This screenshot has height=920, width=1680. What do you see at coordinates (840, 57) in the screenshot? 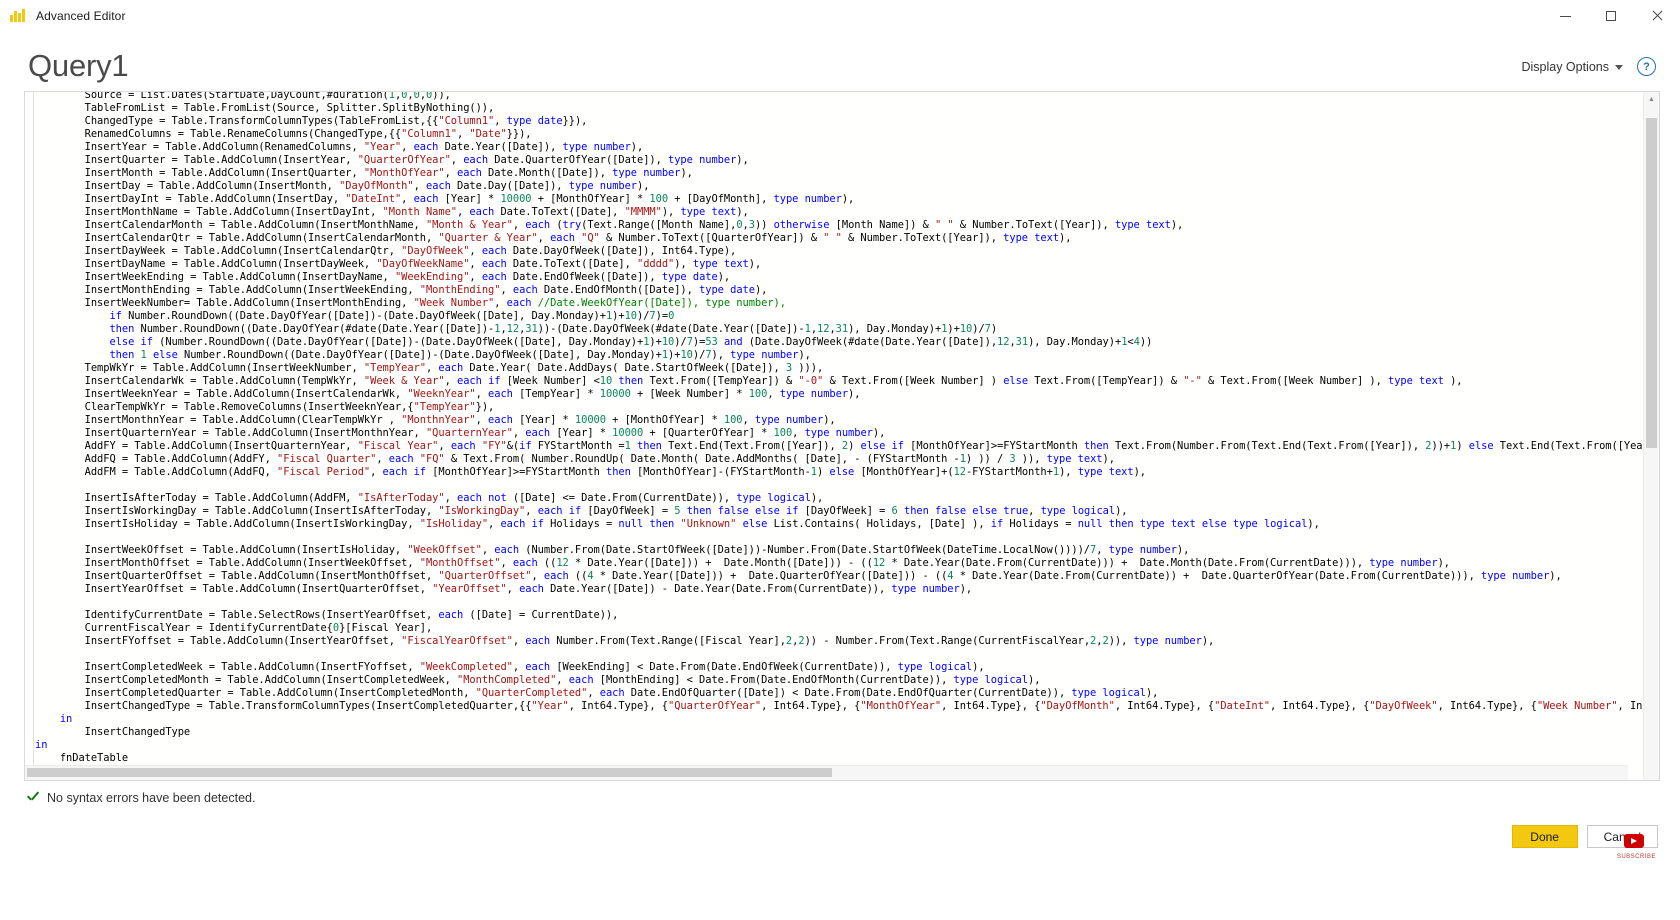
I see `editor-header: Query1 Display Options ?` at bounding box center [840, 57].